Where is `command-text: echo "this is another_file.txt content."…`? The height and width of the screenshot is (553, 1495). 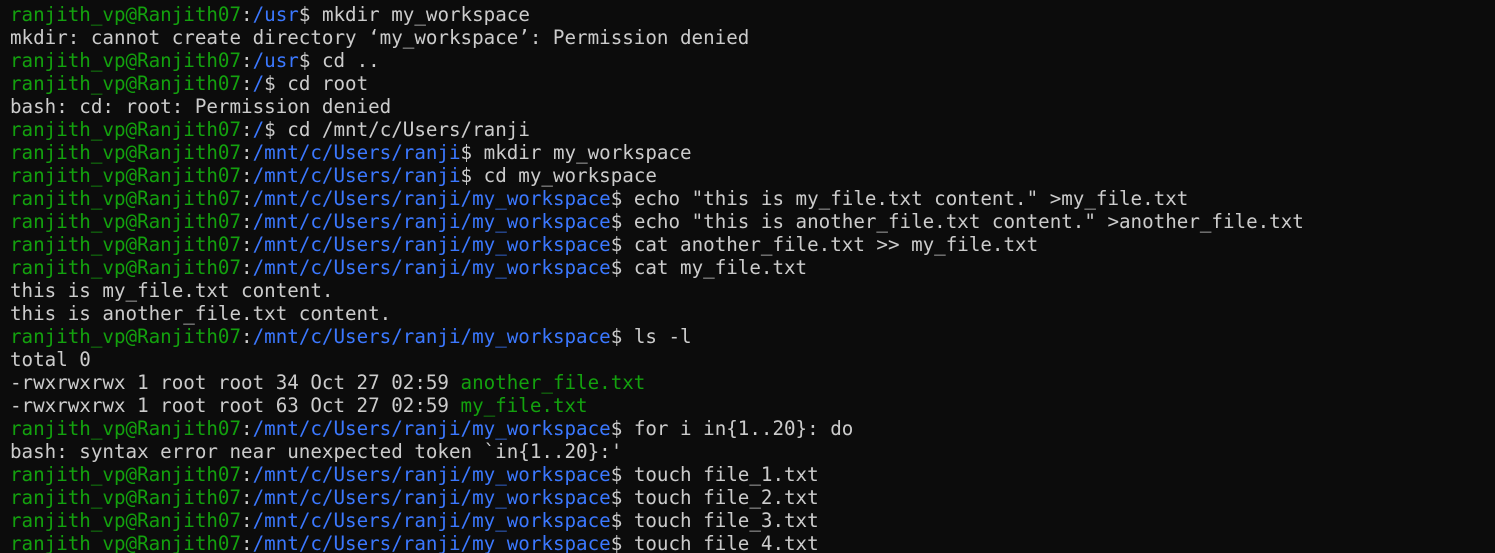 command-text: echo "this is another_file.txt content."… is located at coordinates (968, 221).